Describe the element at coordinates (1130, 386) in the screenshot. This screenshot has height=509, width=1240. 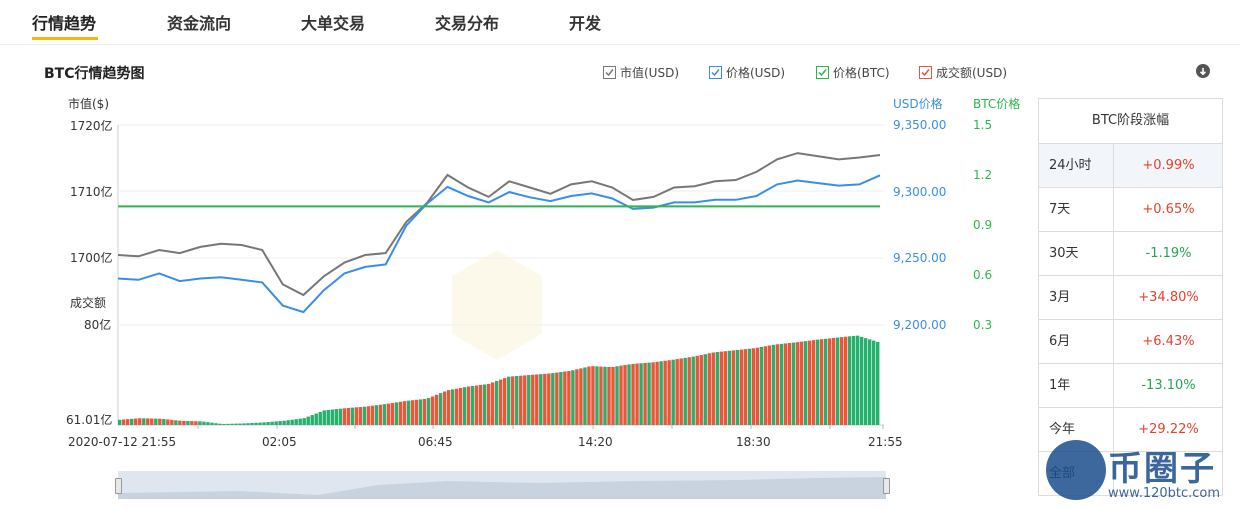
I see `period-row-1y: 1年 -13.10%` at that location.